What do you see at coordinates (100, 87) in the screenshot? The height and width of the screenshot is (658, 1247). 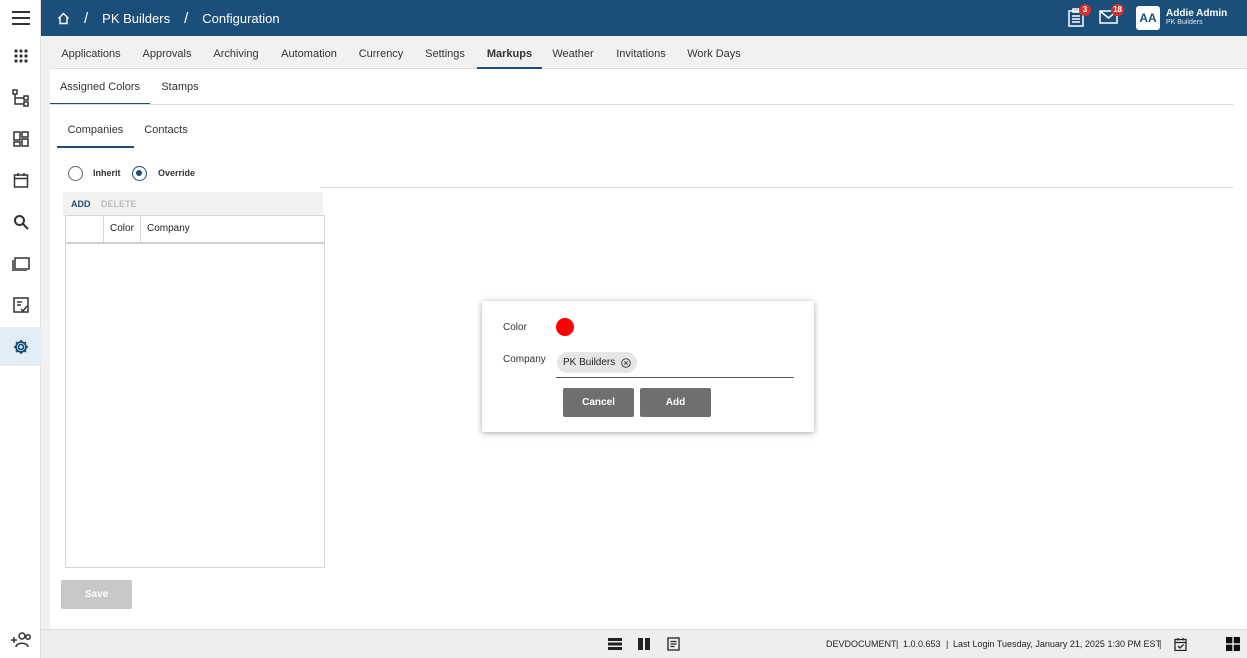 I see `tab-assigned-colors: Assigned Colors` at bounding box center [100, 87].